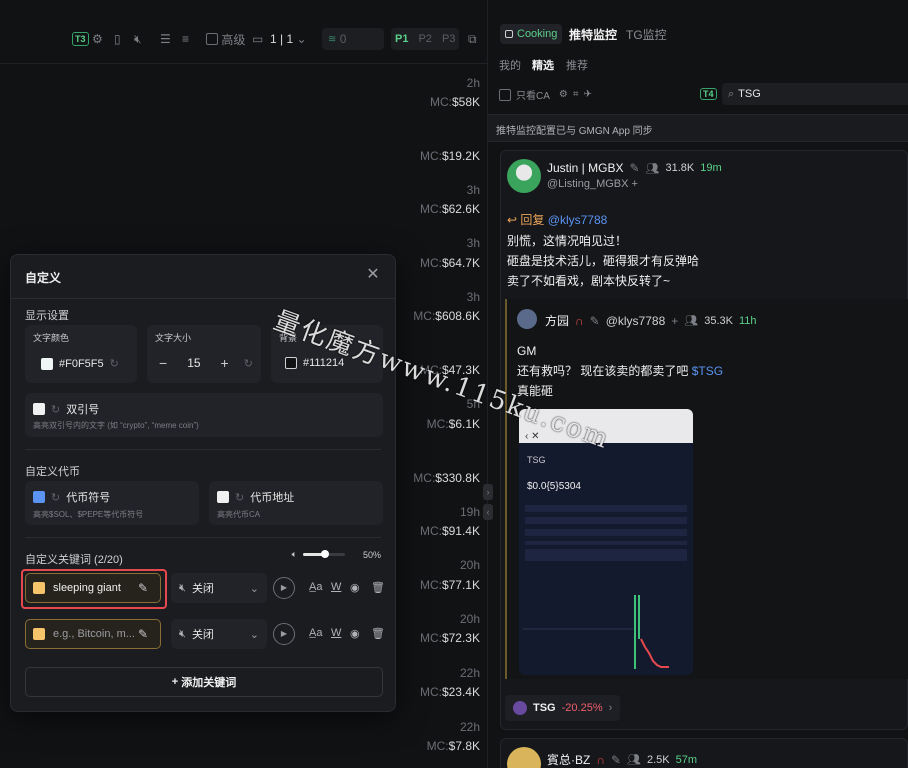 This screenshot has height=768, width=908. I want to click on minus-icon: −, so click(163, 363).